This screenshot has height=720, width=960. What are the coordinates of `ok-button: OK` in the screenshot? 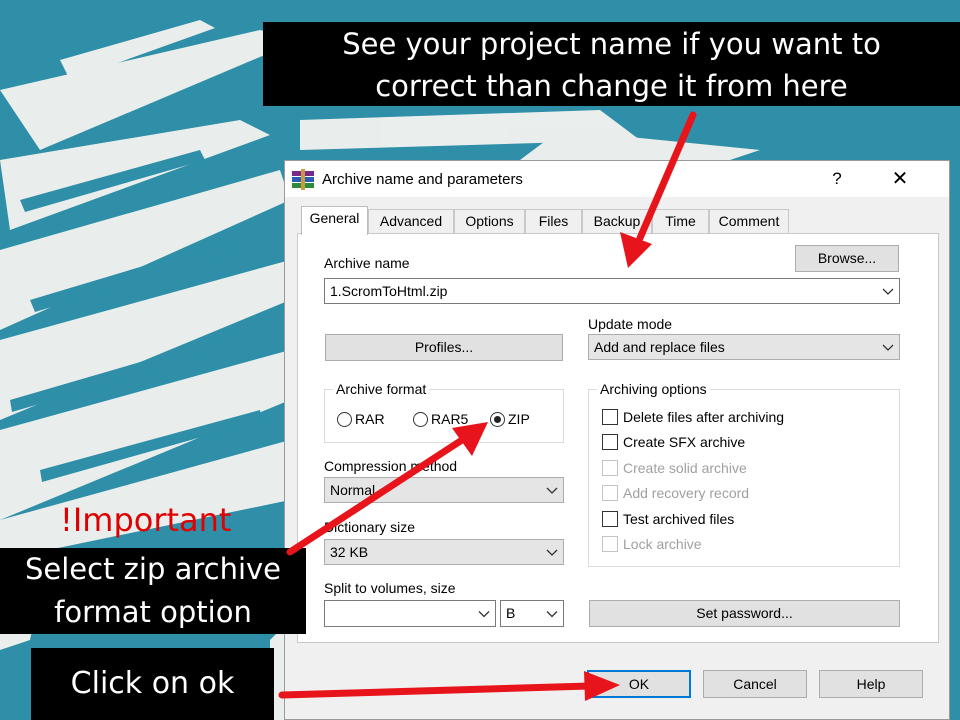 It's located at (639, 684).